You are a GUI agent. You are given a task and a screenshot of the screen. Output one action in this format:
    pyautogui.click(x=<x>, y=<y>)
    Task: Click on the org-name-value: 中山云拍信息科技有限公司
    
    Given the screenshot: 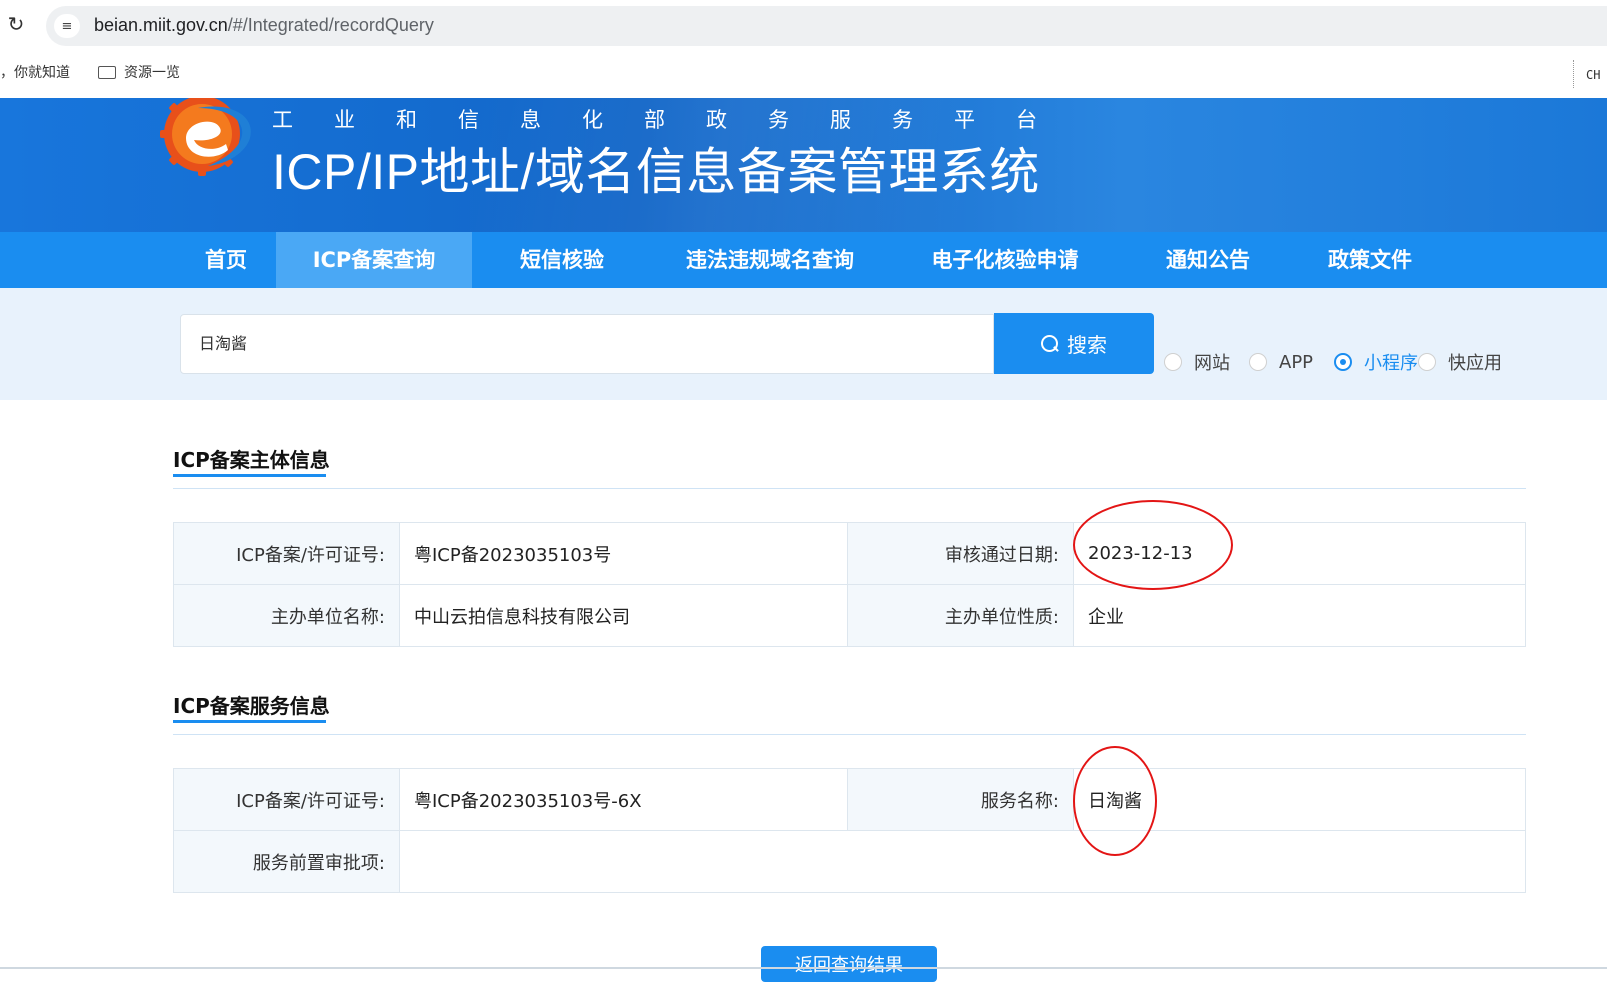 What is the action you would take?
    pyautogui.click(x=623, y=615)
    